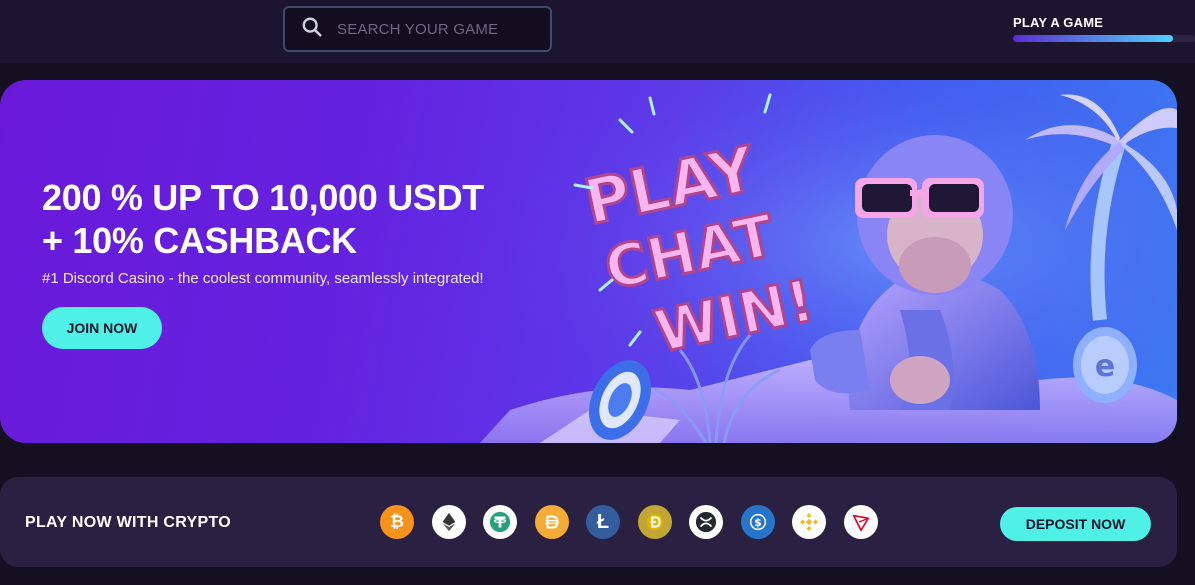 The height and width of the screenshot is (585, 1195). What do you see at coordinates (199, 240) in the screenshot?
I see `promo-title-line-2: + 10% CASHBACK` at bounding box center [199, 240].